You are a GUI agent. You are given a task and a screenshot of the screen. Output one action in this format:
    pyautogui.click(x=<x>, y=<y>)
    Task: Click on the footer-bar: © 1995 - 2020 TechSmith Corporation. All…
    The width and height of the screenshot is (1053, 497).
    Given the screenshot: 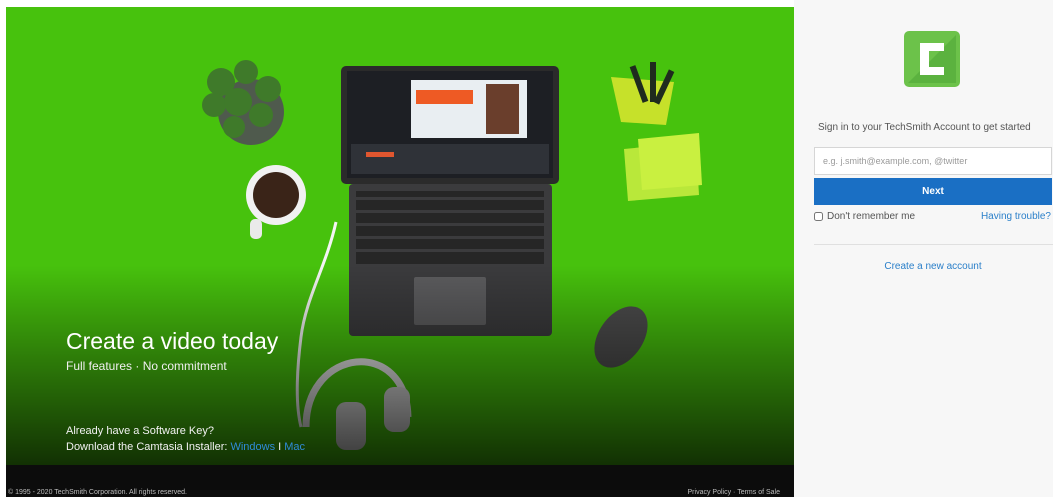 What is the action you would take?
    pyautogui.click(x=400, y=481)
    